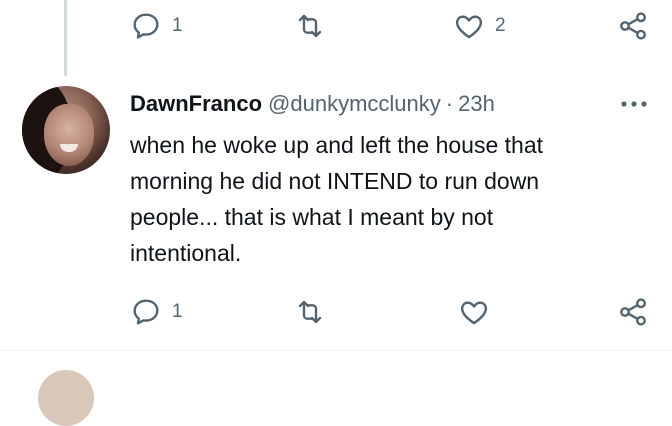  What do you see at coordinates (336, 350) in the screenshot?
I see `tweet-divider` at bounding box center [336, 350].